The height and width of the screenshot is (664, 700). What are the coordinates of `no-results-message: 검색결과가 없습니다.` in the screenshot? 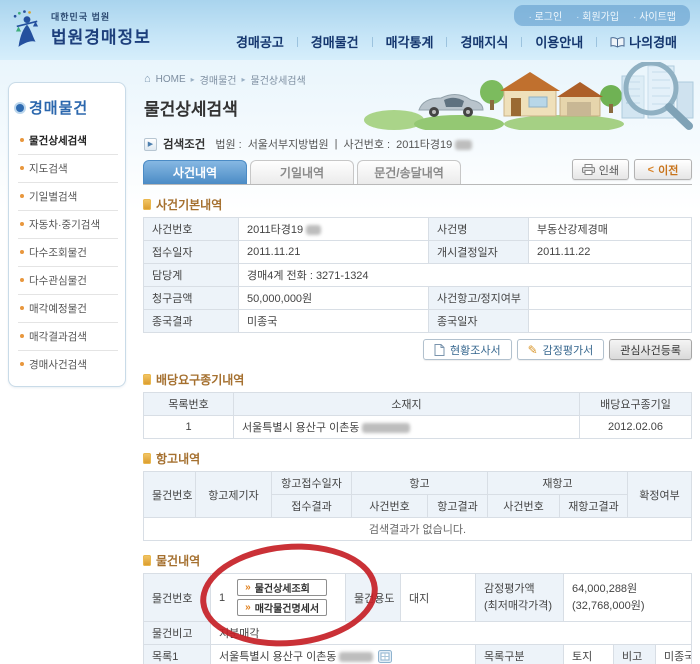 It's located at (417, 529).